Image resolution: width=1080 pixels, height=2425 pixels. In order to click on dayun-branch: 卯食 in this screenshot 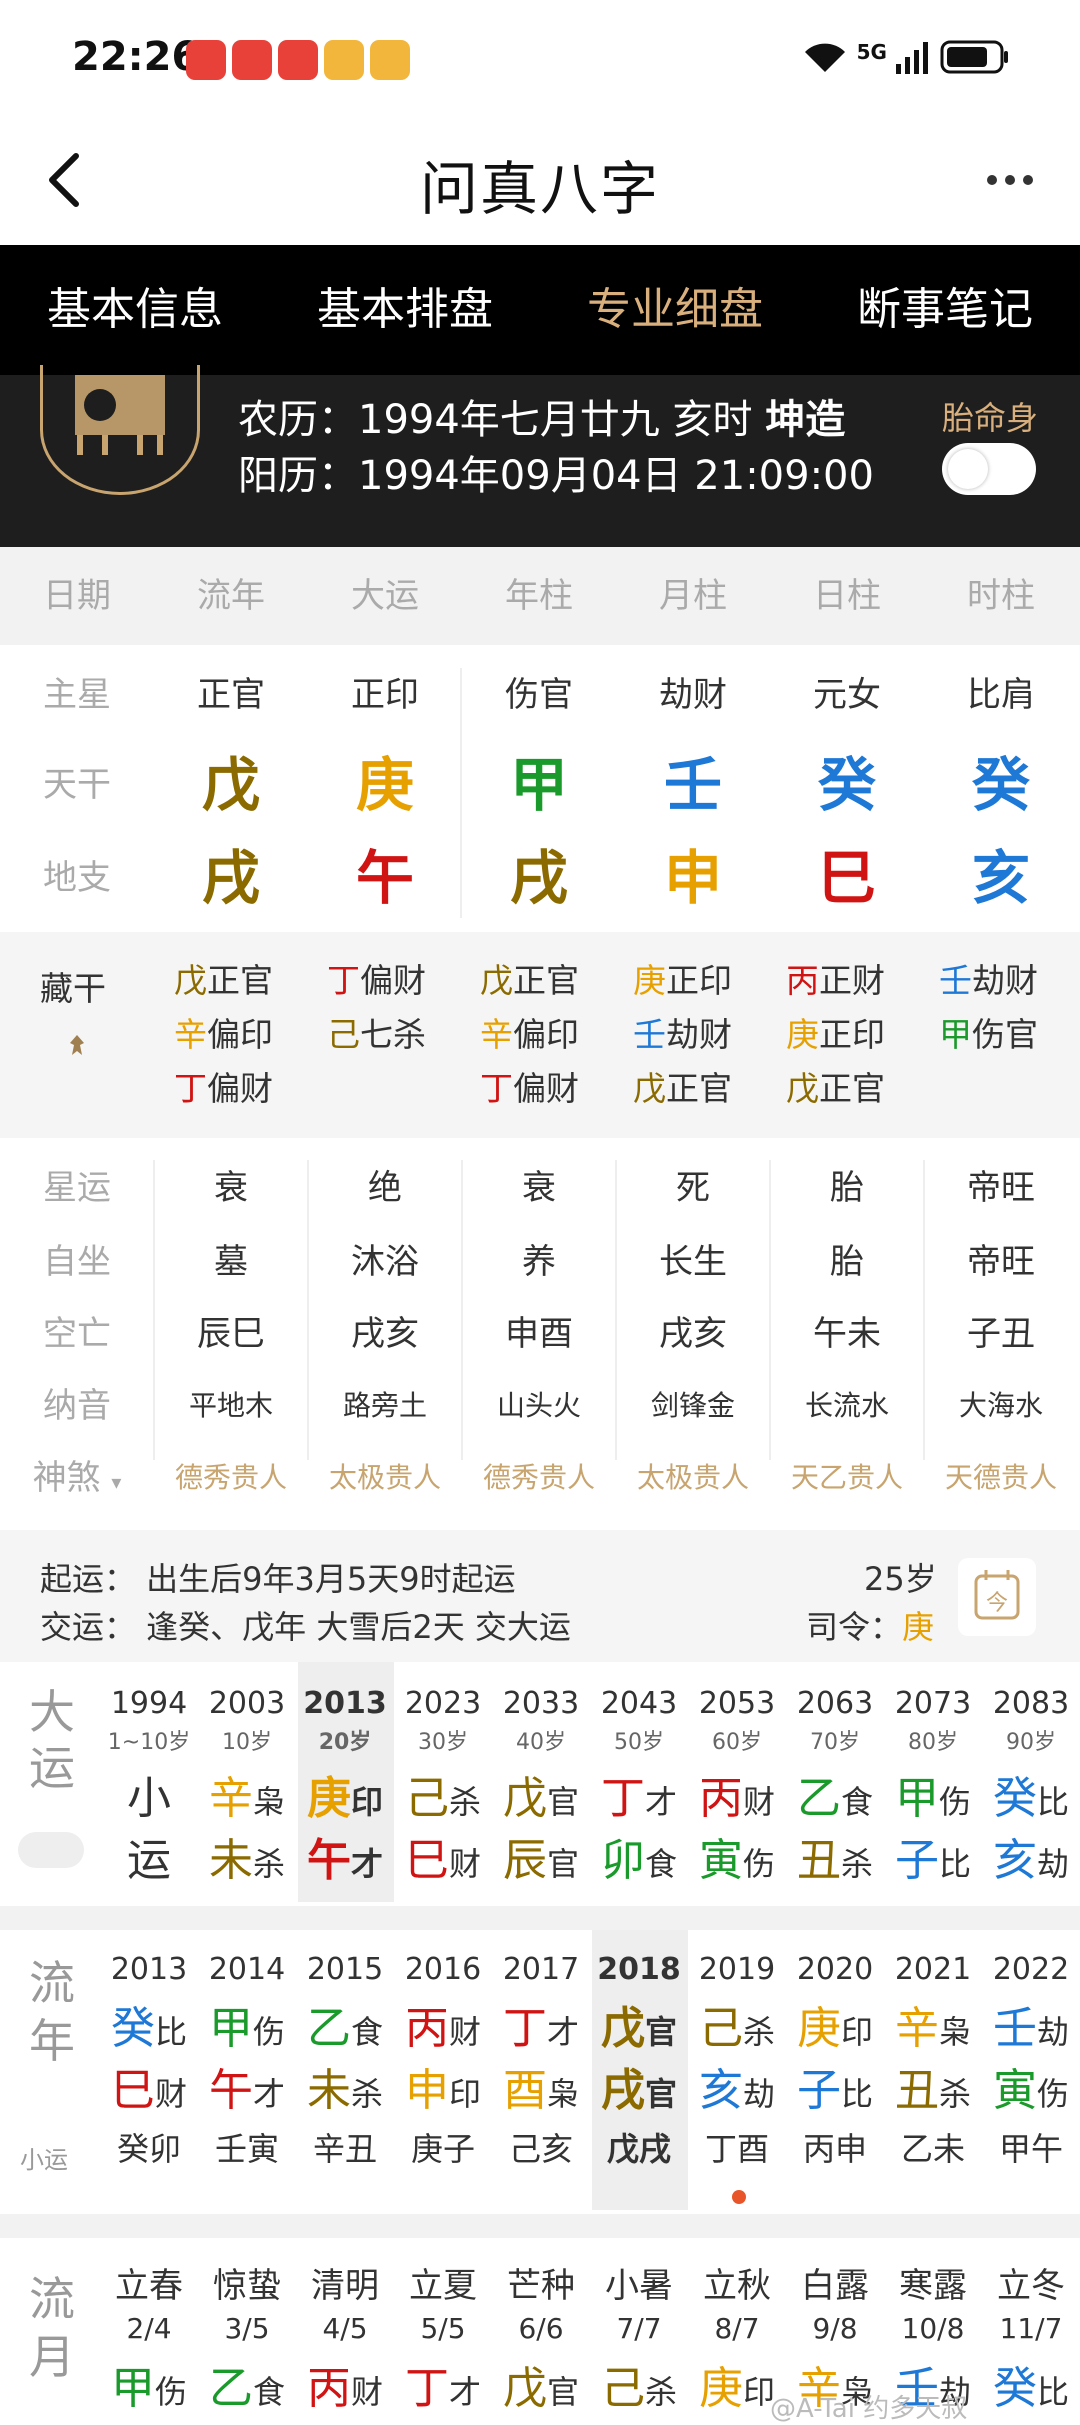, I will do `click(639, 1856)`.